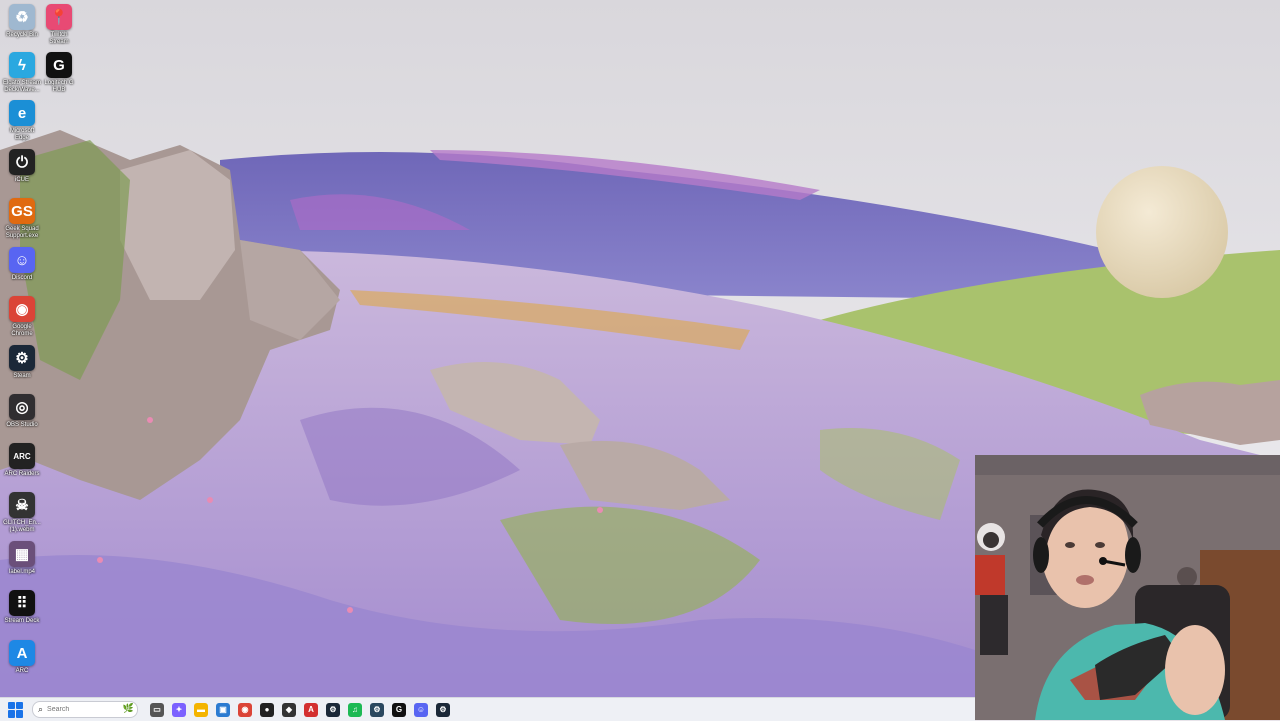 The height and width of the screenshot is (721, 1280). Describe the element at coordinates (22, 17) in the screenshot. I see `recycle-bin-icon: ♻` at that location.